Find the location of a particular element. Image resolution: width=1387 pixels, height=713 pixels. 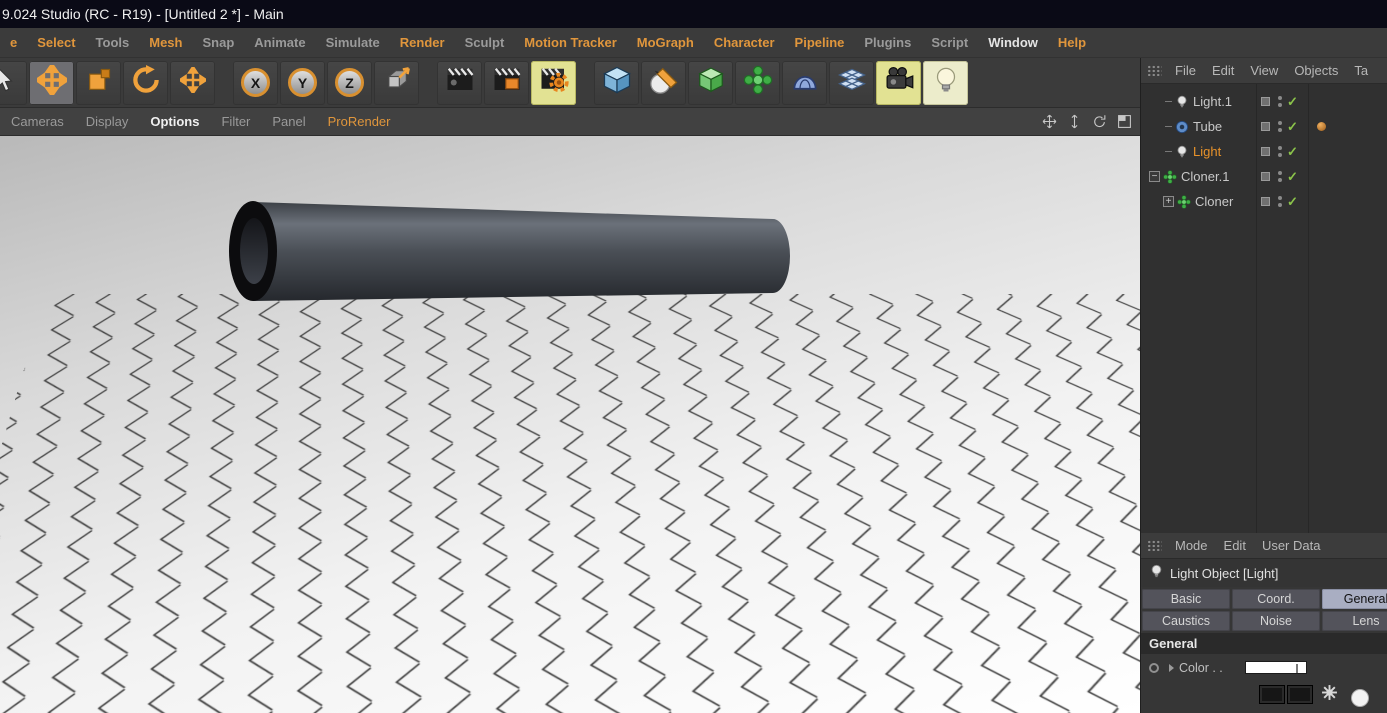

render-view-button is located at coordinates (459, 82).